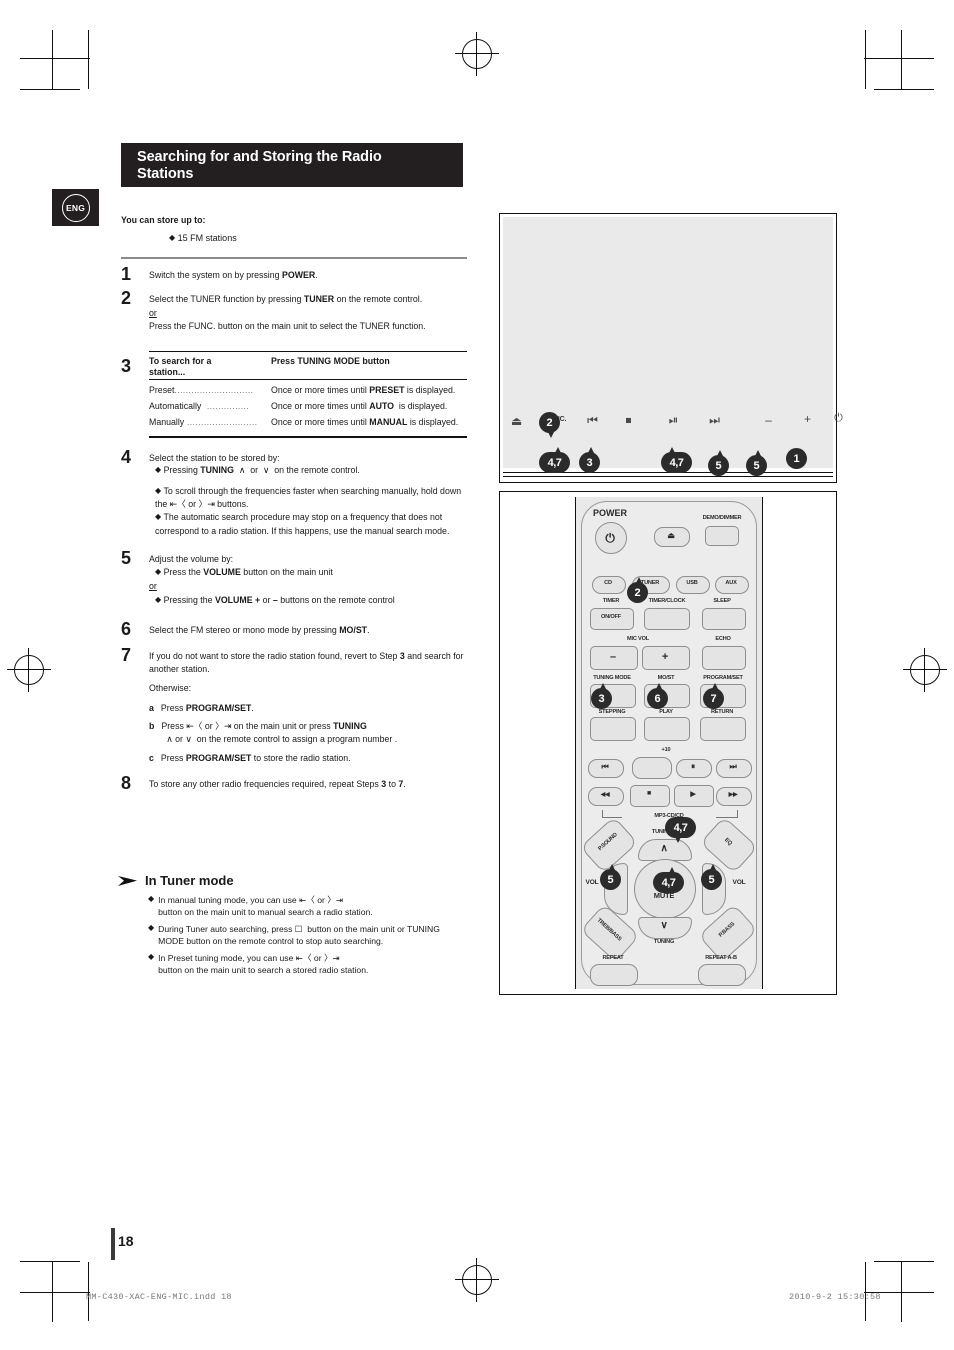 This screenshot has height=1350, width=954. I want to click on plus10-button, so click(652, 768).